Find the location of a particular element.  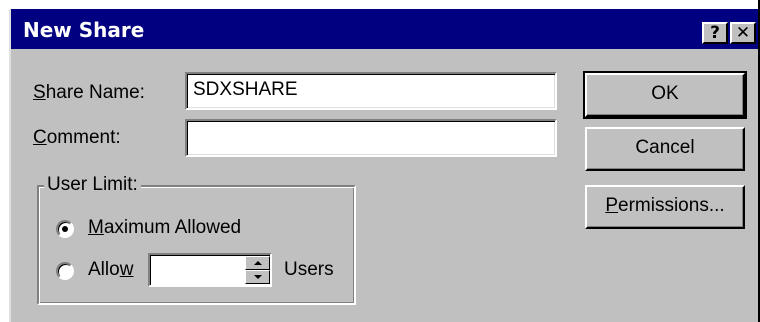

share-name-label-text: hare Name: is located at coordinates (95, 92).